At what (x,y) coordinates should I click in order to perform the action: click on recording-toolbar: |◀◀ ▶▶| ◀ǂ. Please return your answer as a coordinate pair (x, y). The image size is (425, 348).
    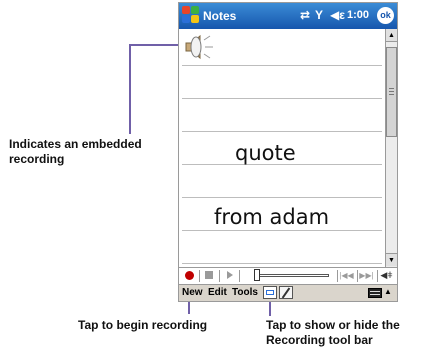
    Looking at the image, I should click on (288, 275).